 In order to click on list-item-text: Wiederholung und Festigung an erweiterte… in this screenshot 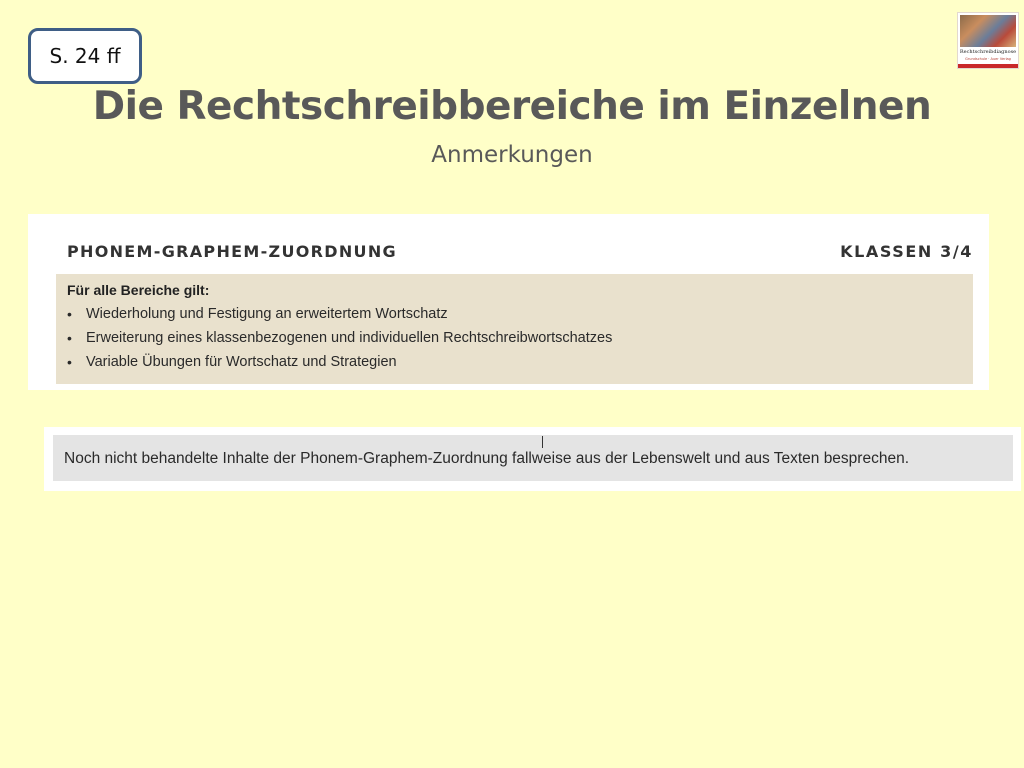, I will do `click(267, 314)`.